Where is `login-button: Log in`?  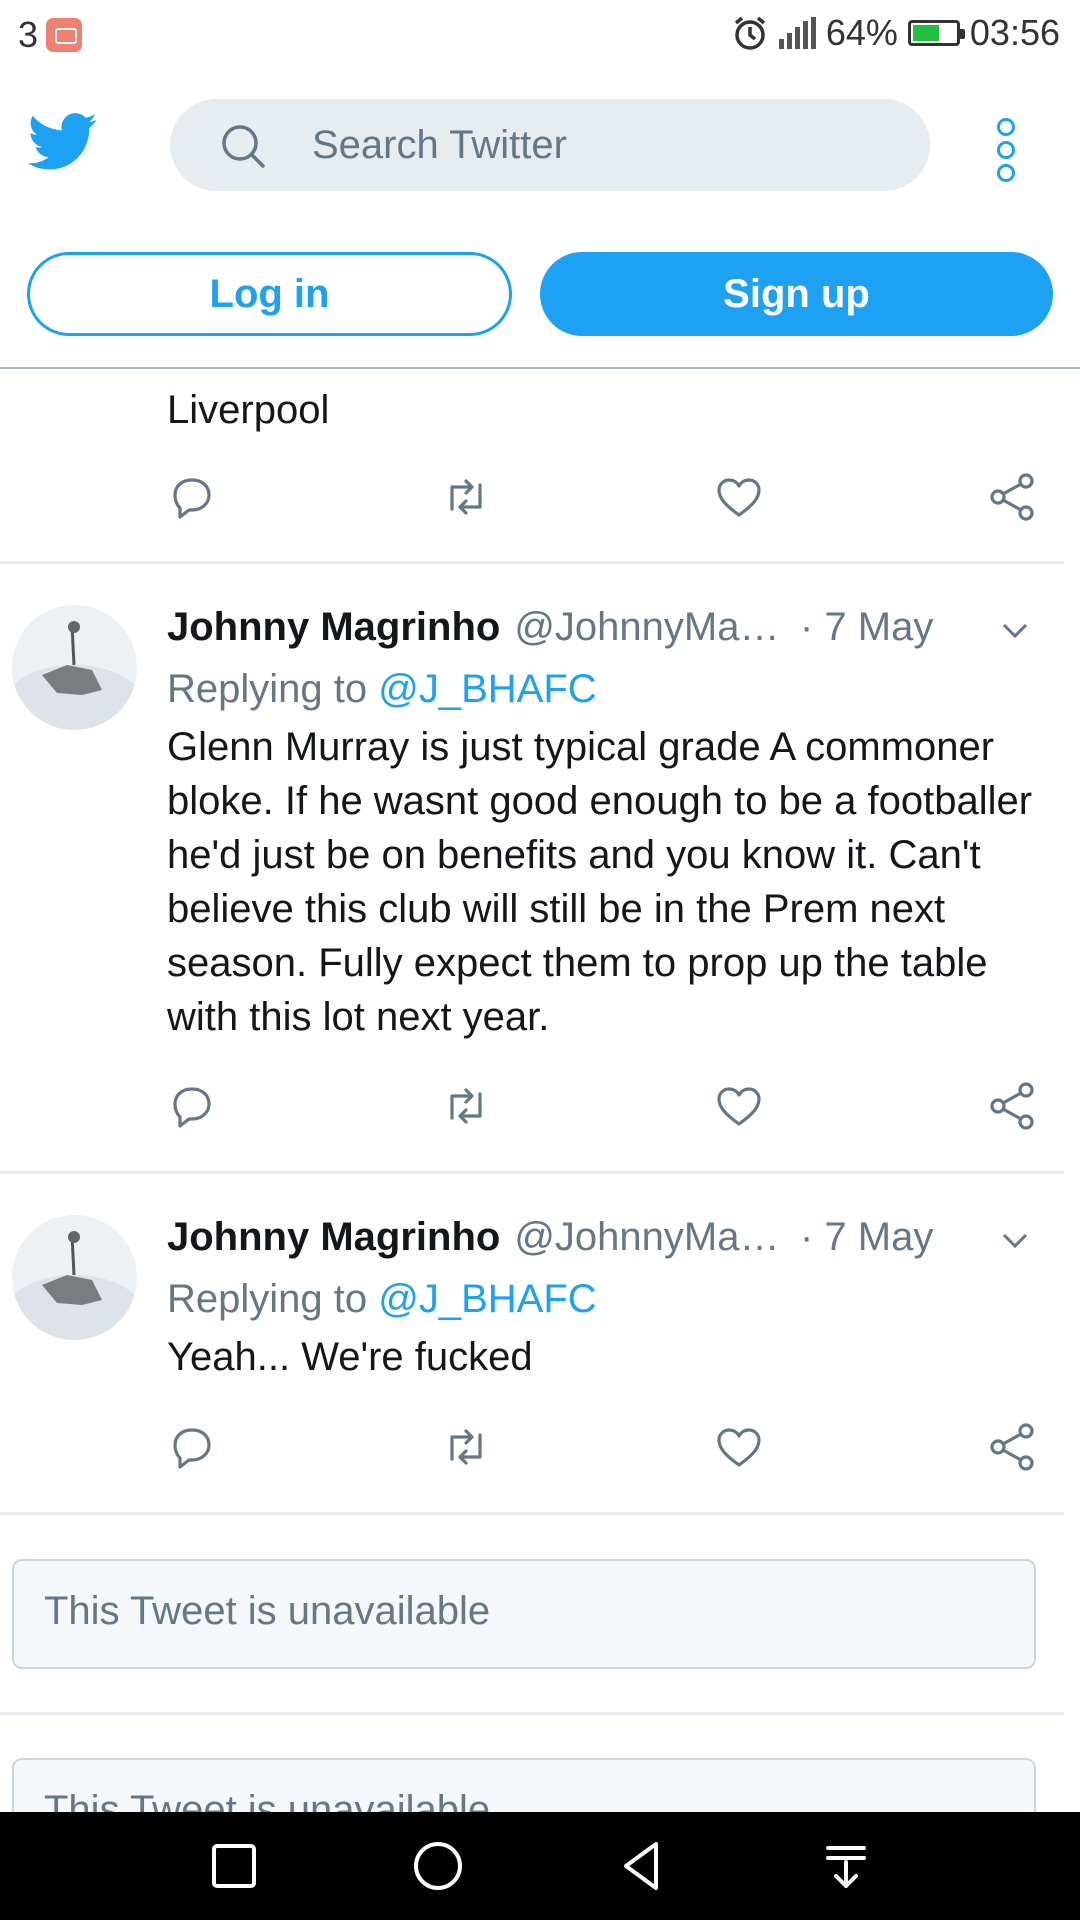 login-button: Log in is located at coordinates (269, 294).